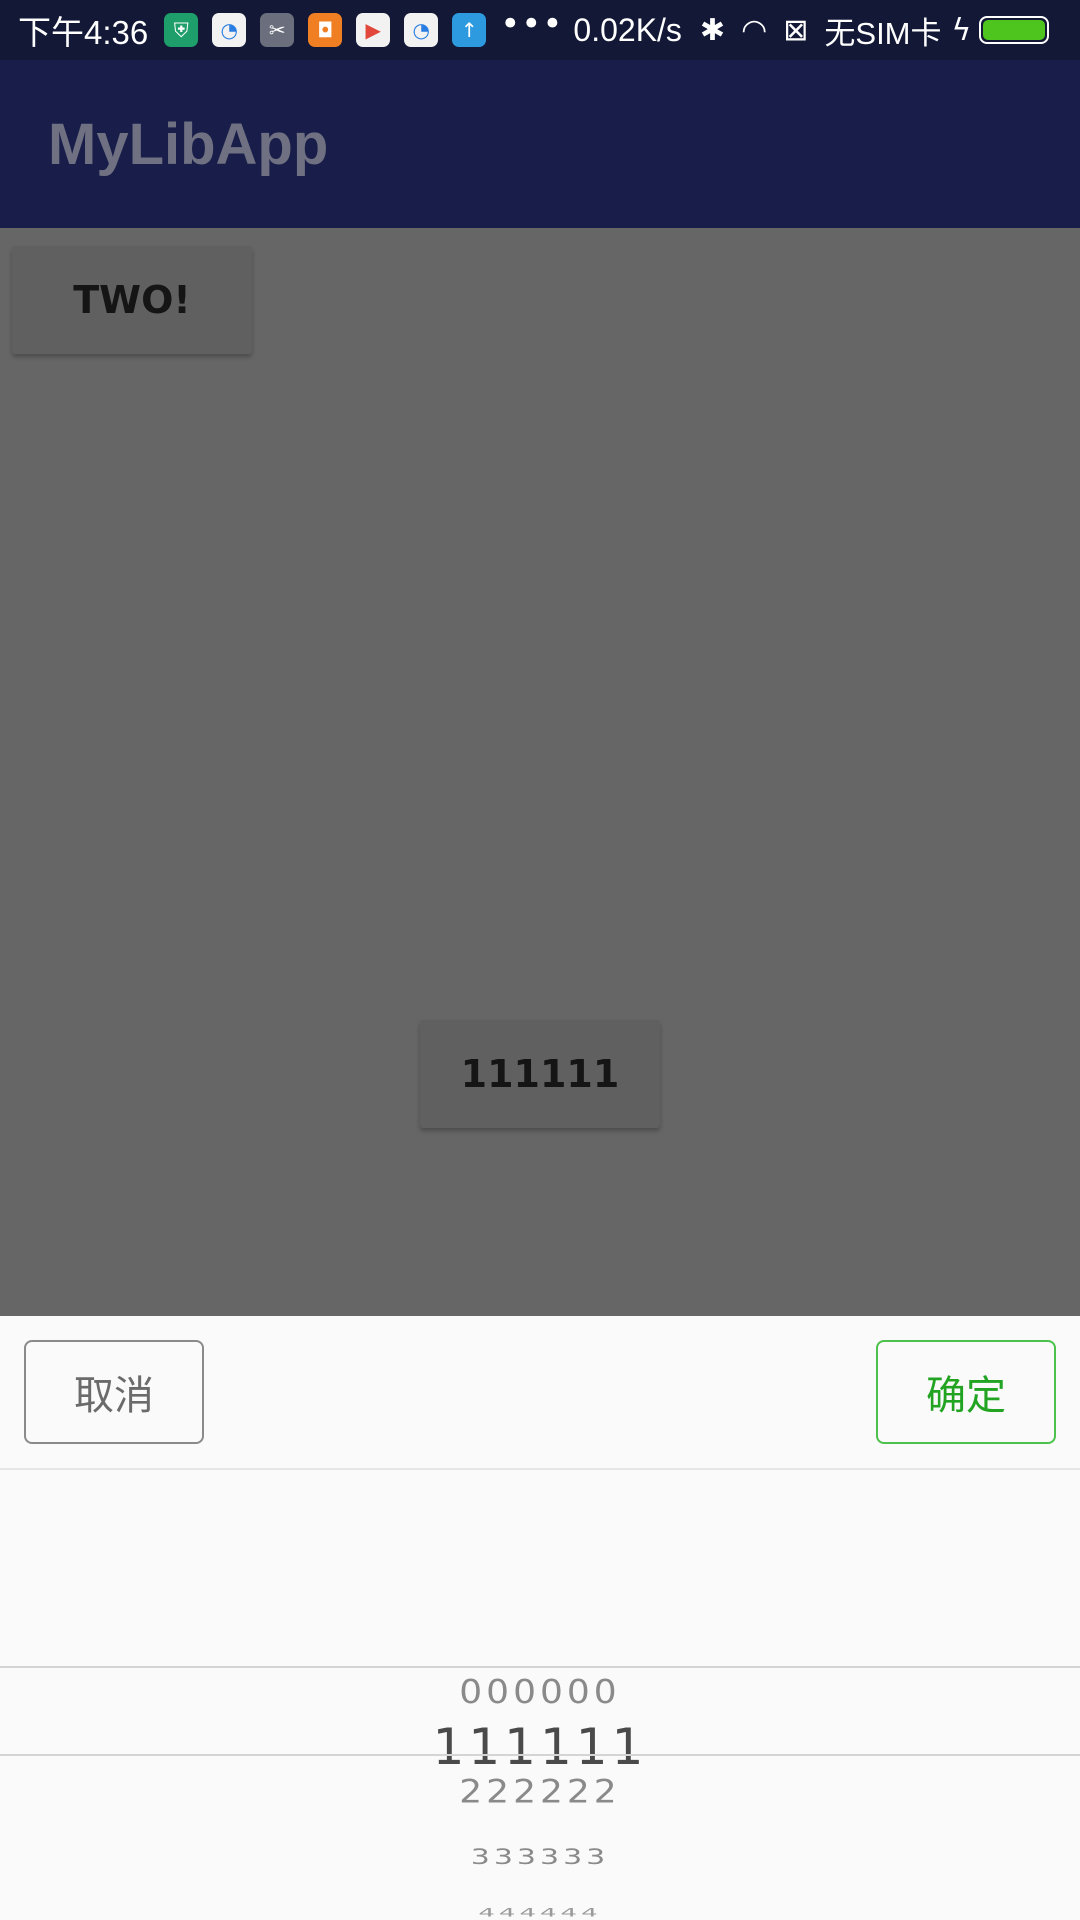 The width and height of the screenshot is (1080, 1920). What do you see at coordinates (469, 30) in the screenshot?
I see `upload-icon: ↑` at bounding box center [469, 30].